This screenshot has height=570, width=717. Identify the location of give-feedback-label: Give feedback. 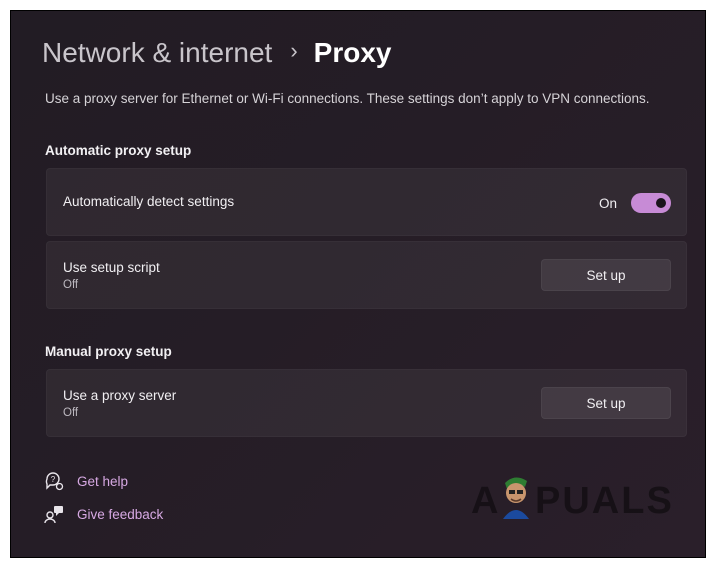
(120, 514).